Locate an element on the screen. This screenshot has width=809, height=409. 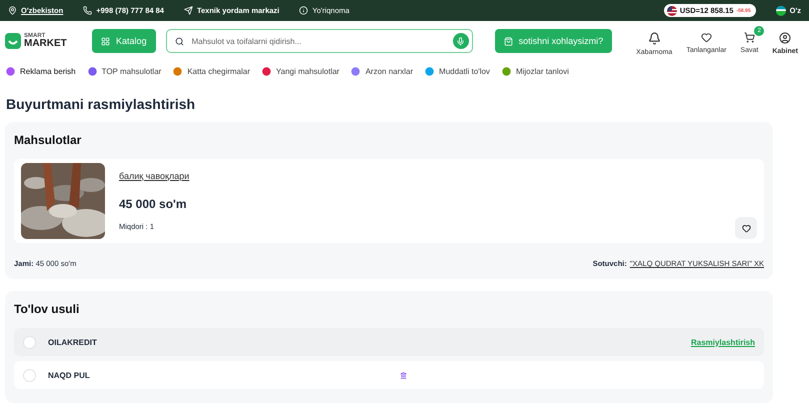
section-title: To'lov usuli is located at coordinates (47, 309).